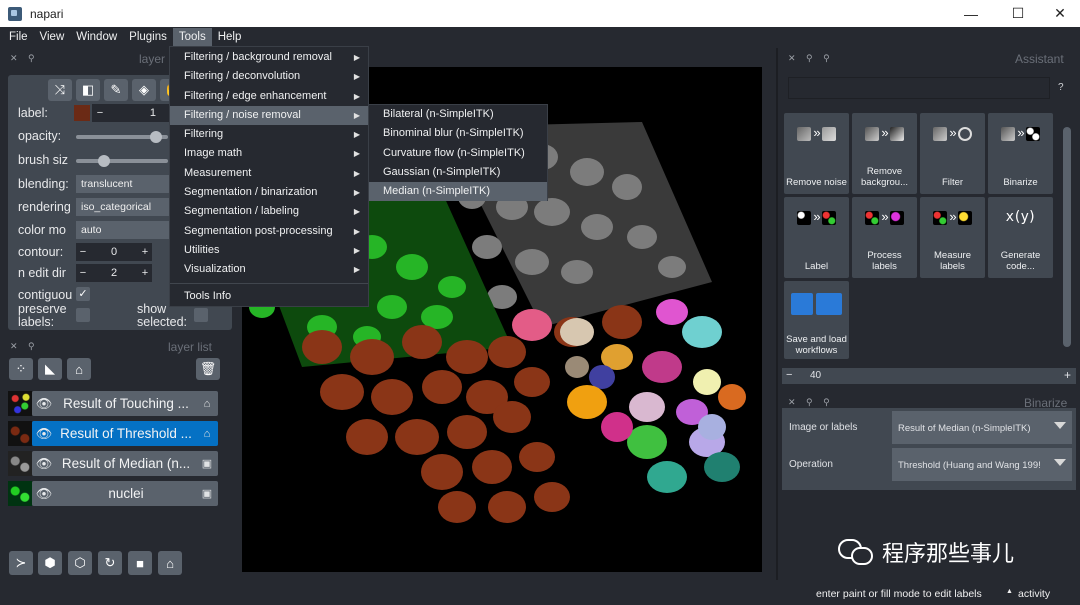 The height and width of the screenshot is (605, 1080). Describe the element at coordinates (125, 433) in the screenshot. I see `layer-row-threshold: 👁 Result of Threshold ... ⌂` at that location.